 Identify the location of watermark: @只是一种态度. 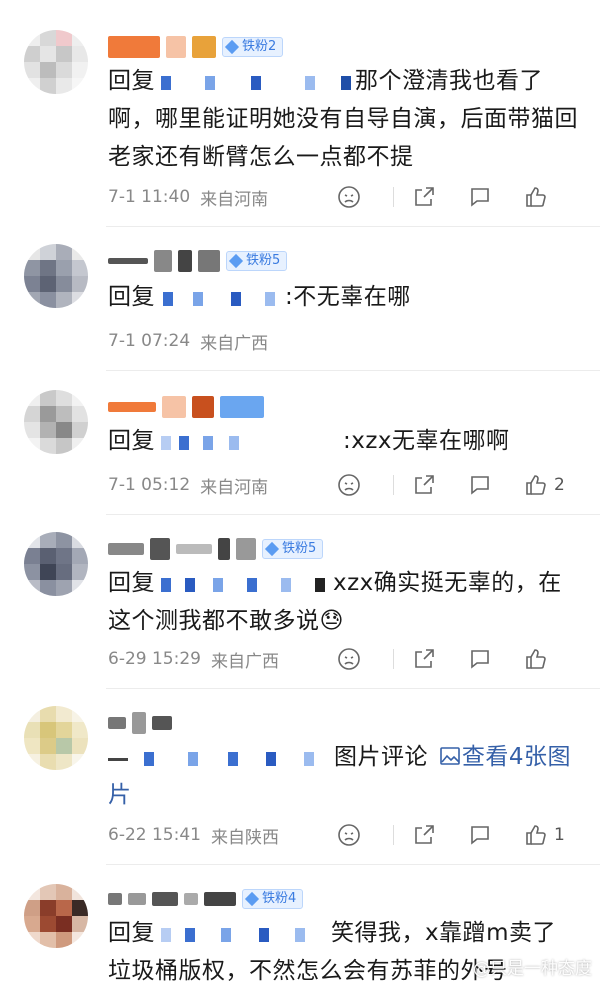
(532, 969).